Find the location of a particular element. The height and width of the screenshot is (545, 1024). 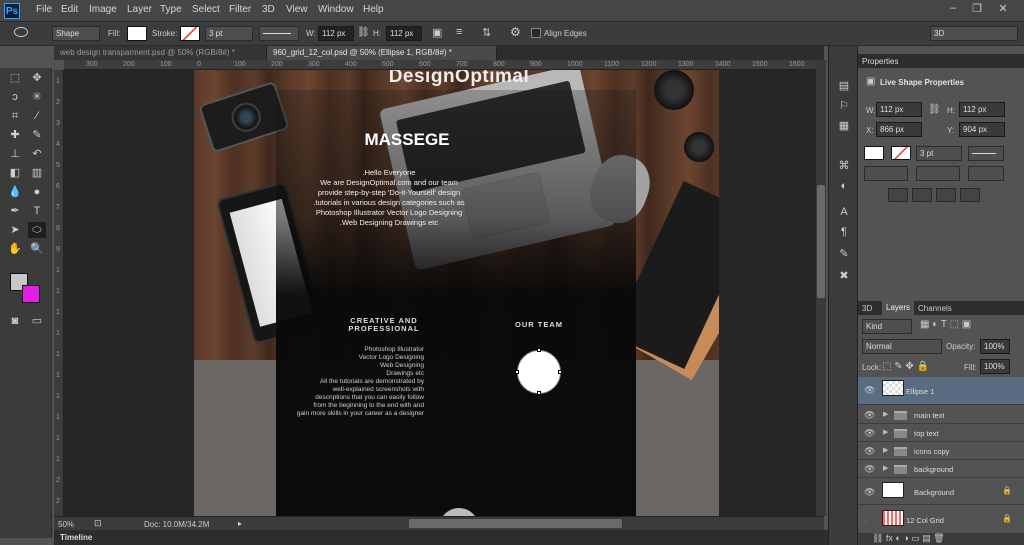

prop-stroke-width: 3 pt is located at coordinates (939, 153).